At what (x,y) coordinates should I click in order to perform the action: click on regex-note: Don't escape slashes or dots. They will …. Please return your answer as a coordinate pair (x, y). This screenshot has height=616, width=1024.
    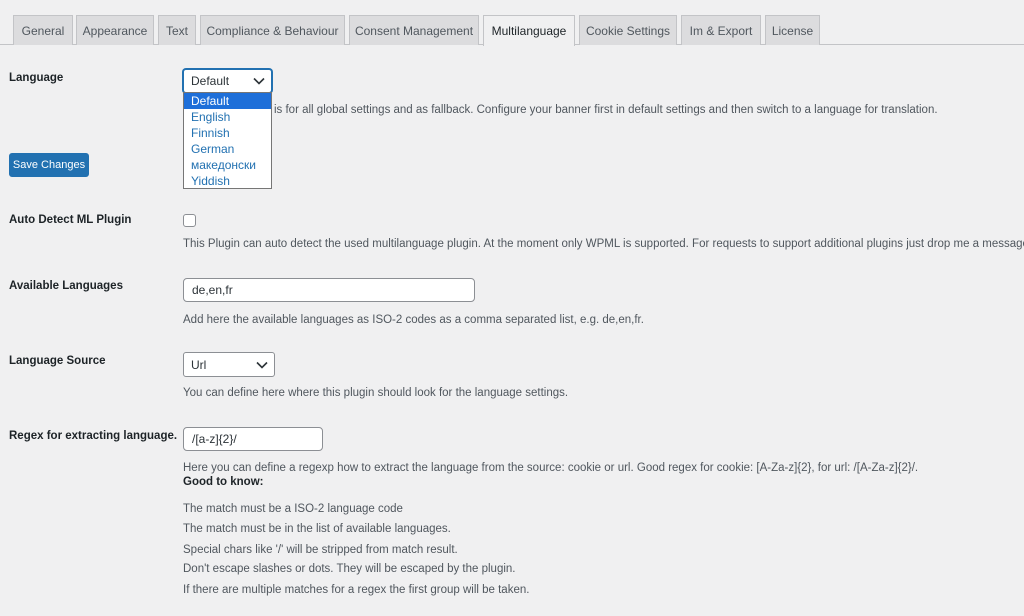
    Looking at the image, I should click on (349, 569).